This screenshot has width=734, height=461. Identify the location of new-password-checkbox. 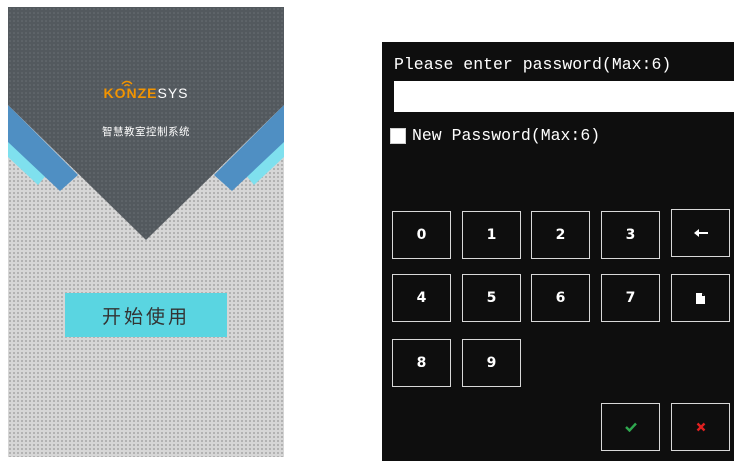
(398, 135).